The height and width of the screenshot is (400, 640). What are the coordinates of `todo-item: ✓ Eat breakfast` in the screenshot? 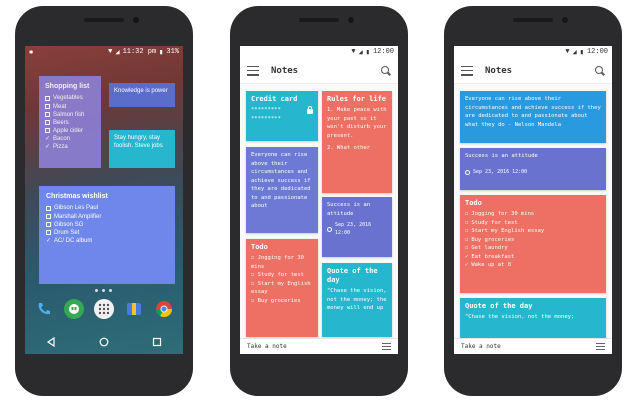 It's located at (533, 257).